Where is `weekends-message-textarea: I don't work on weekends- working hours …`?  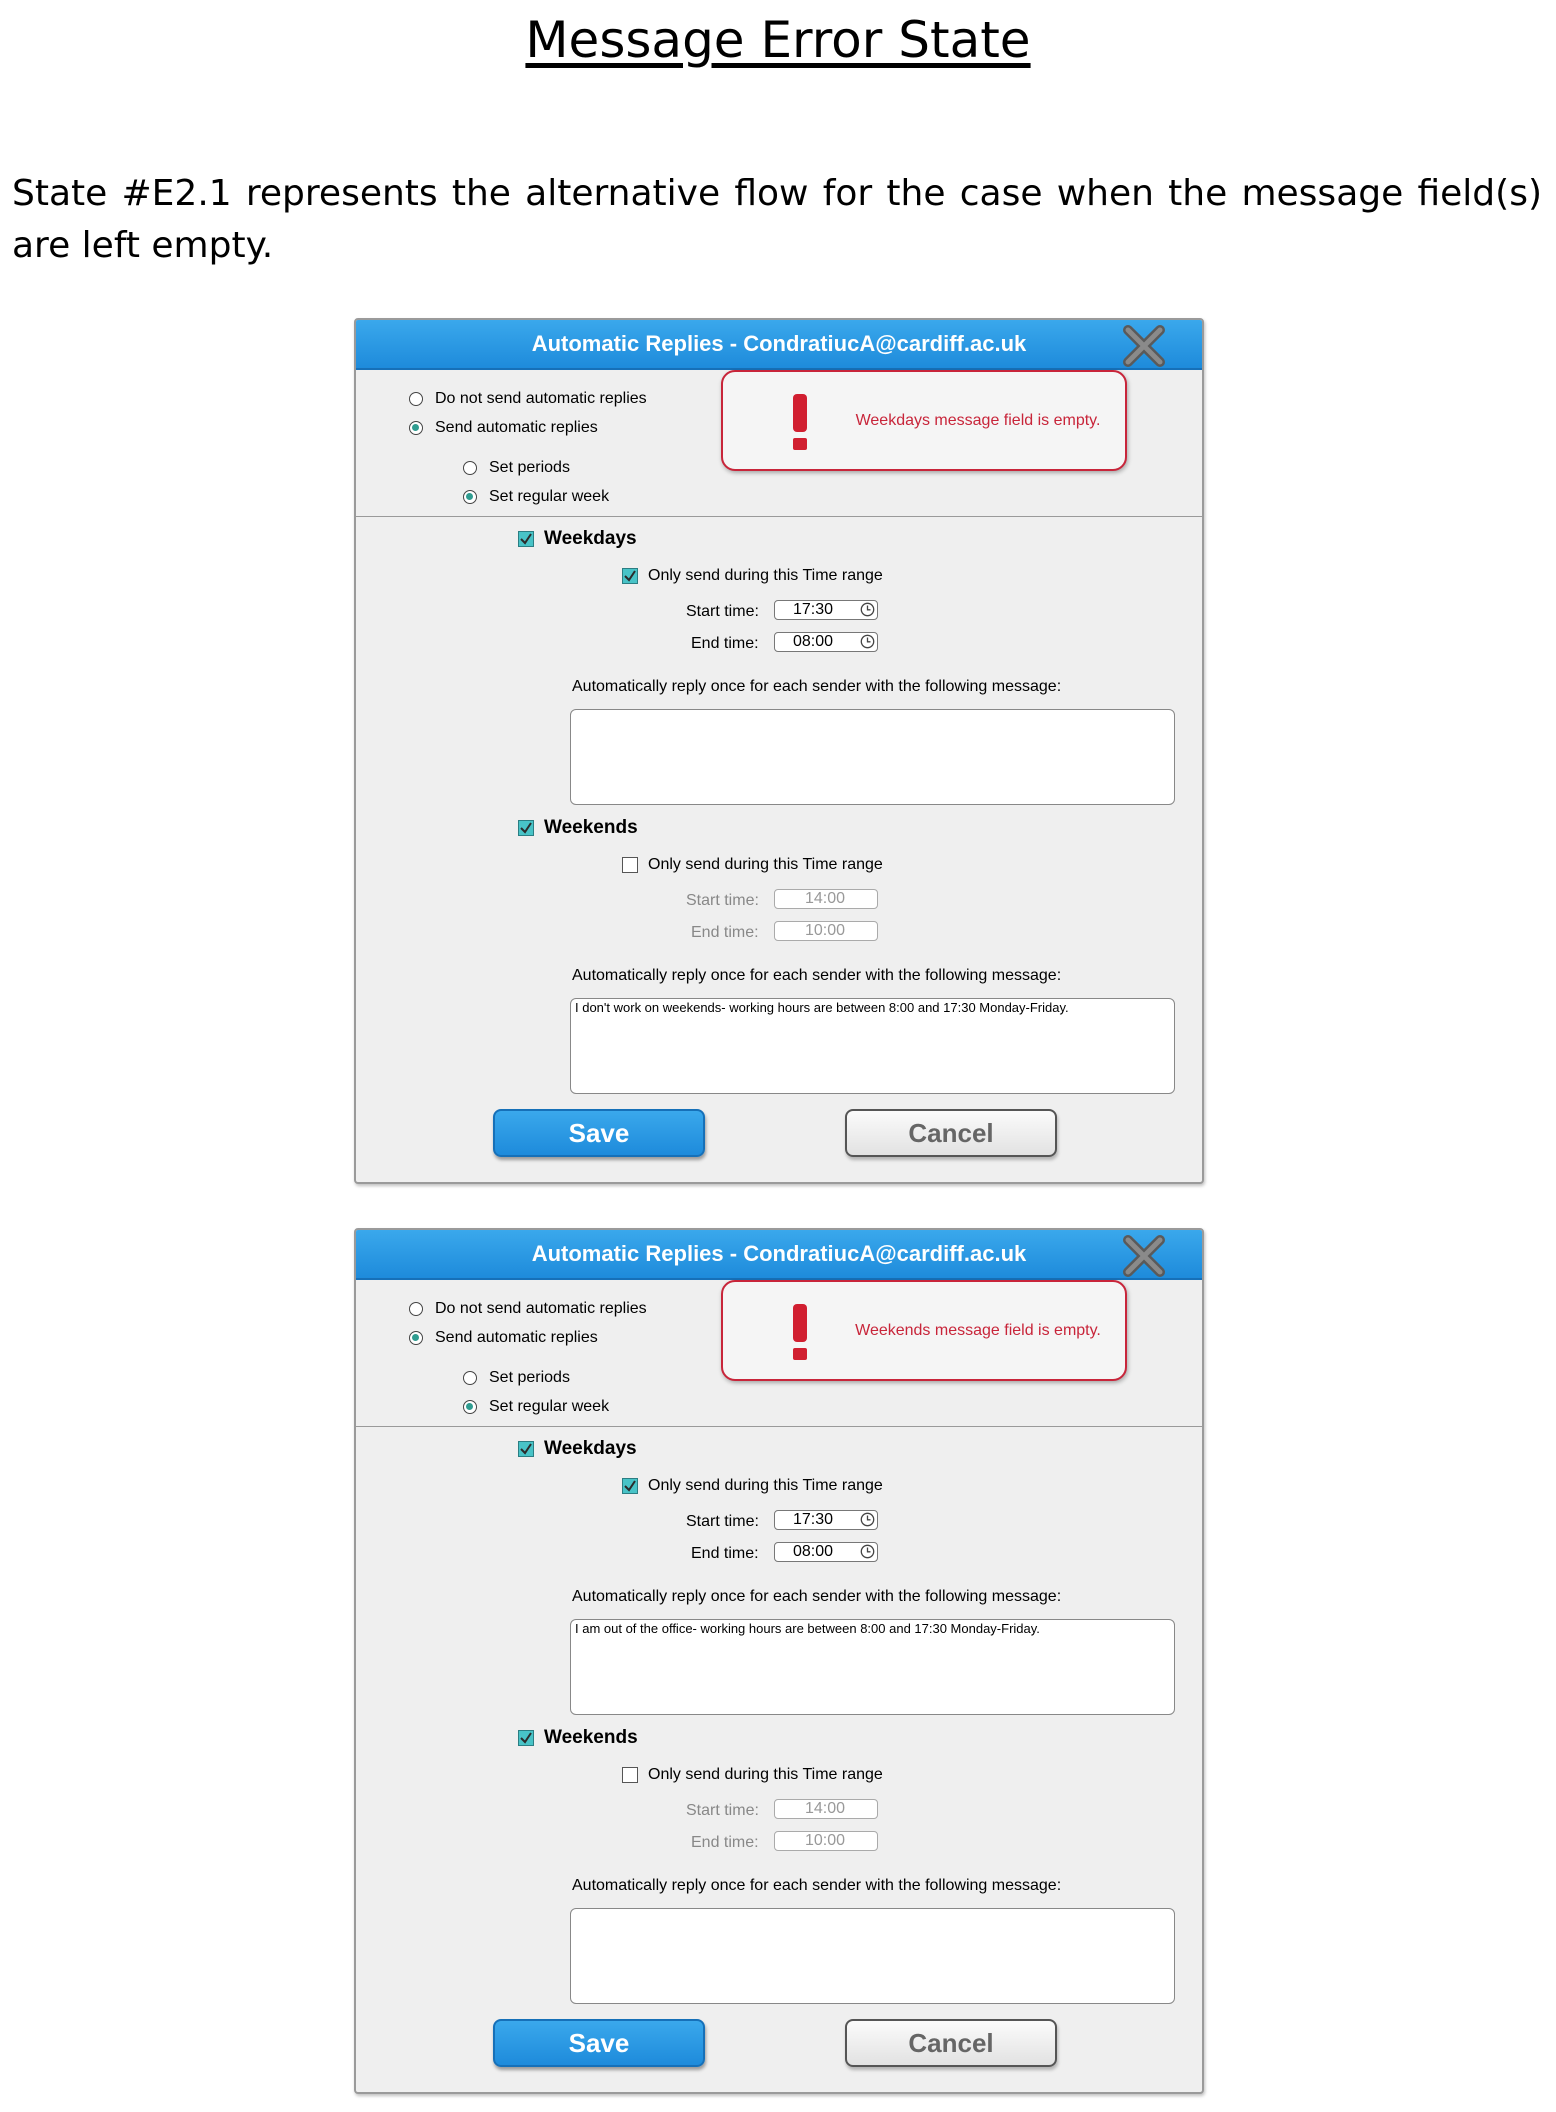 weekends-message-textarea: I don't work on weekends- working hours … is located at coordinates (872, 1046).